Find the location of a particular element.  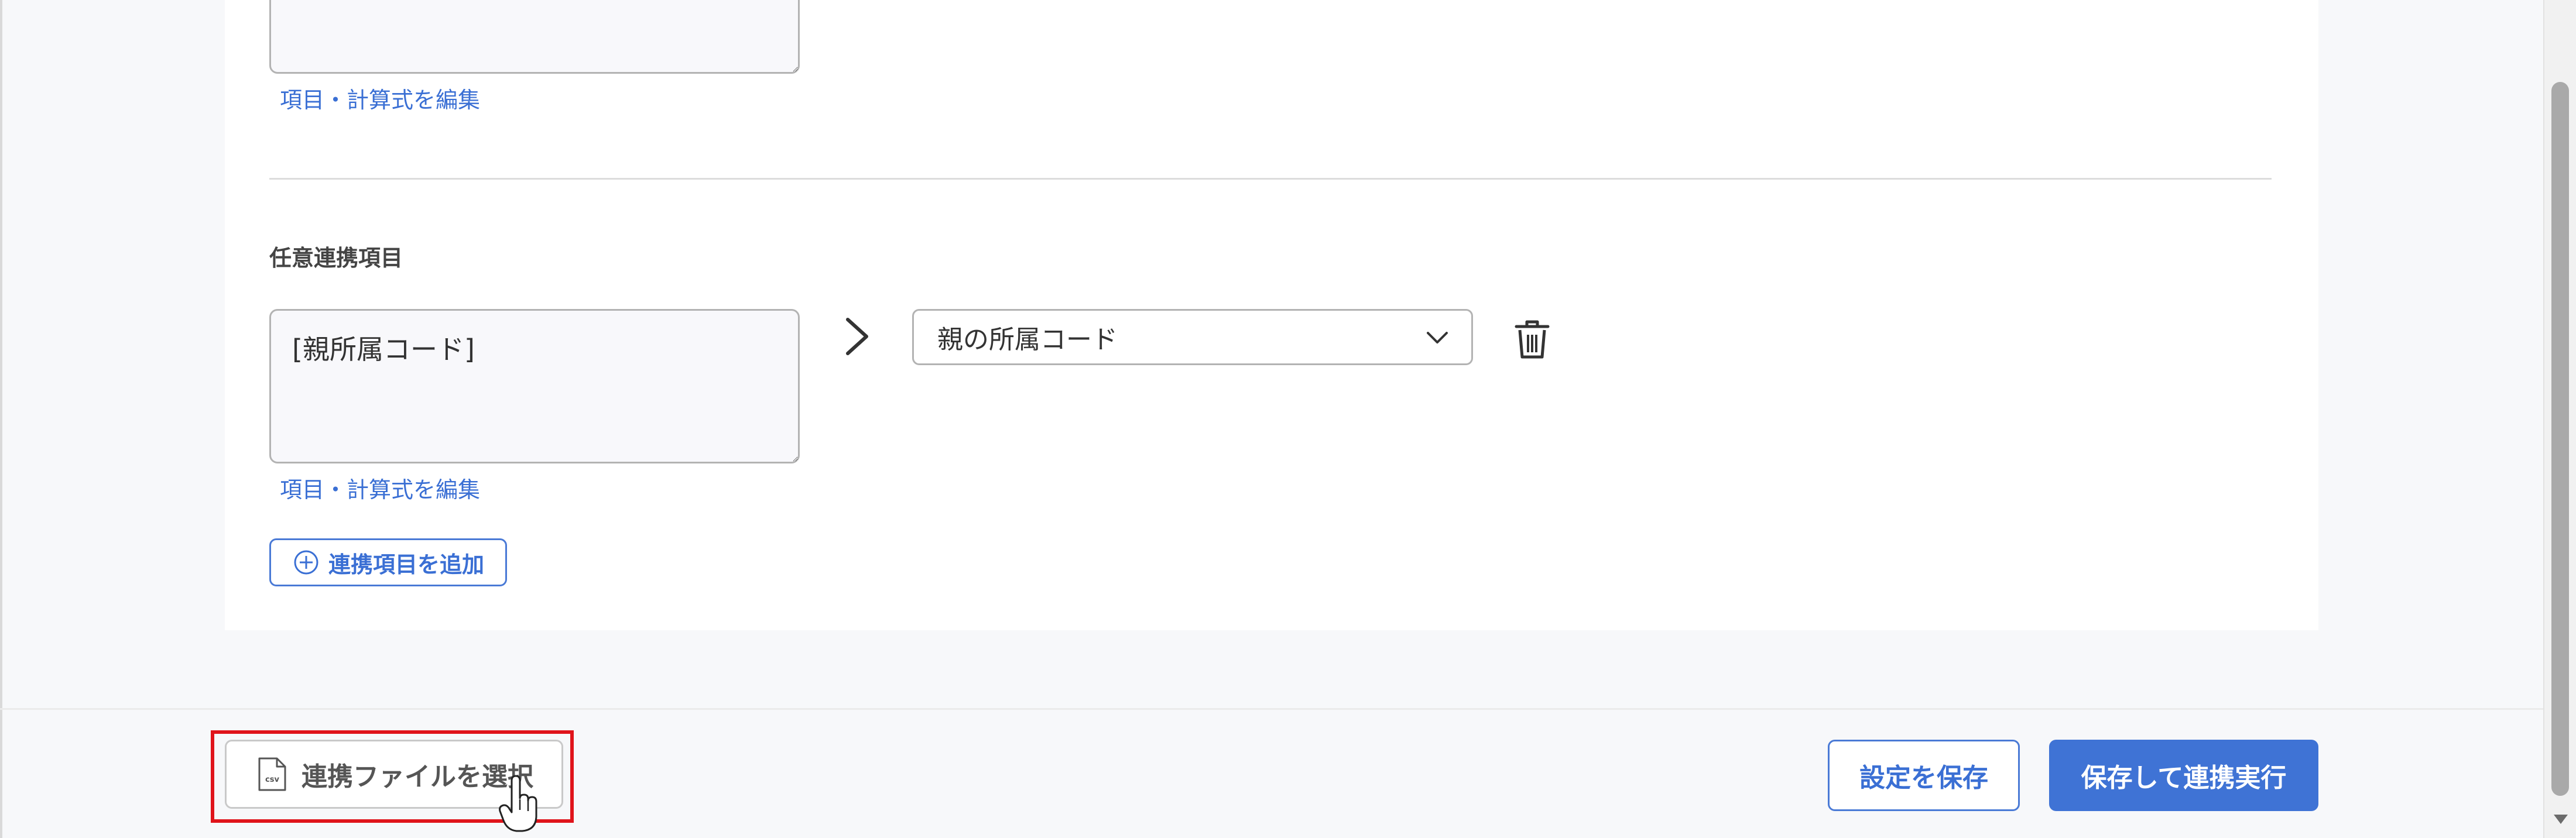

section-divider is located at coordinates (1270, 179).